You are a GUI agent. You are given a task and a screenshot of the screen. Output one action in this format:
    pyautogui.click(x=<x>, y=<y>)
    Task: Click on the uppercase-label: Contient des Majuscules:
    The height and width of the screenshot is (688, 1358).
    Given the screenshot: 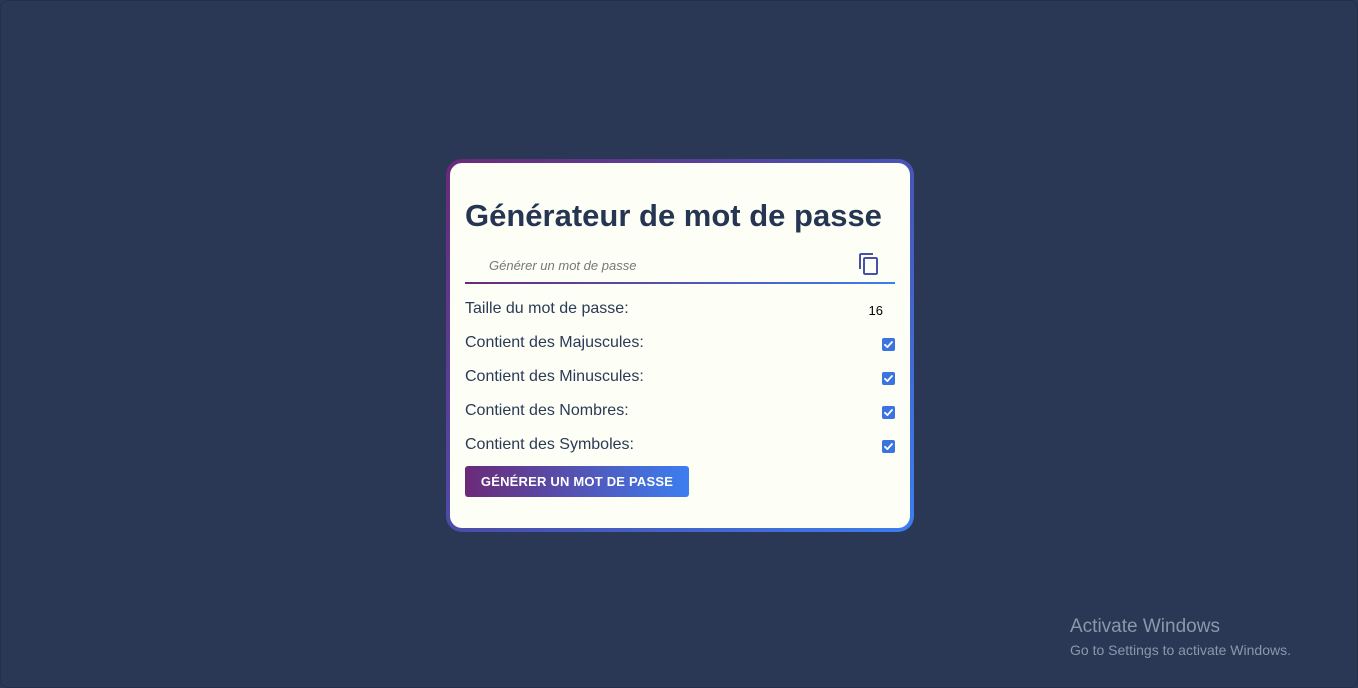 What is the action you would take?
    pyautogui.click(x=554, y=342)
    